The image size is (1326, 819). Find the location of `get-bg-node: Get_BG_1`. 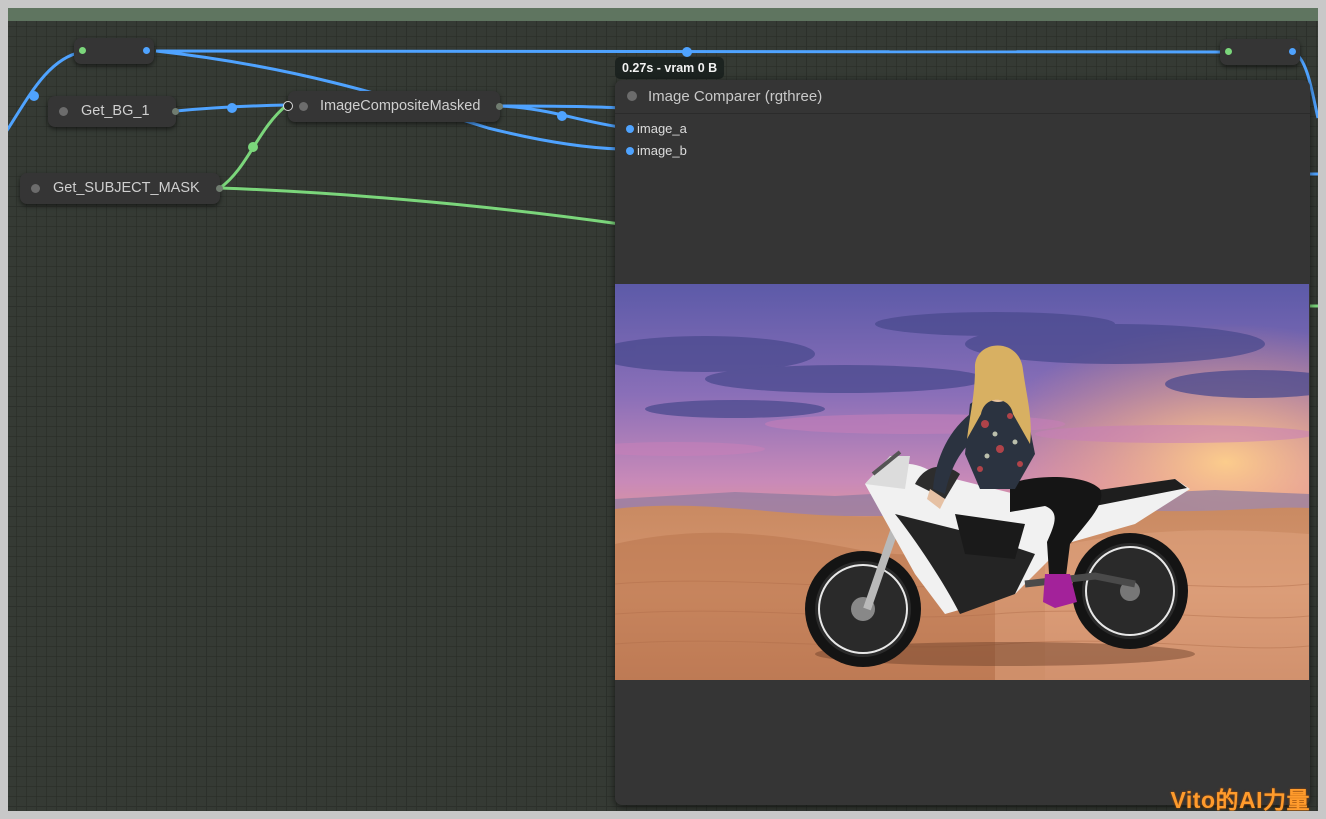

get-bg-node: Get_BG_1 is located at coordinates (113, 111).